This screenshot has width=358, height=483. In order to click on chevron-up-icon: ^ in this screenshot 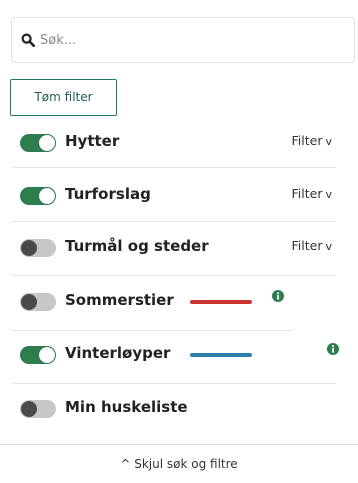, I will do `click(125, 464)`.